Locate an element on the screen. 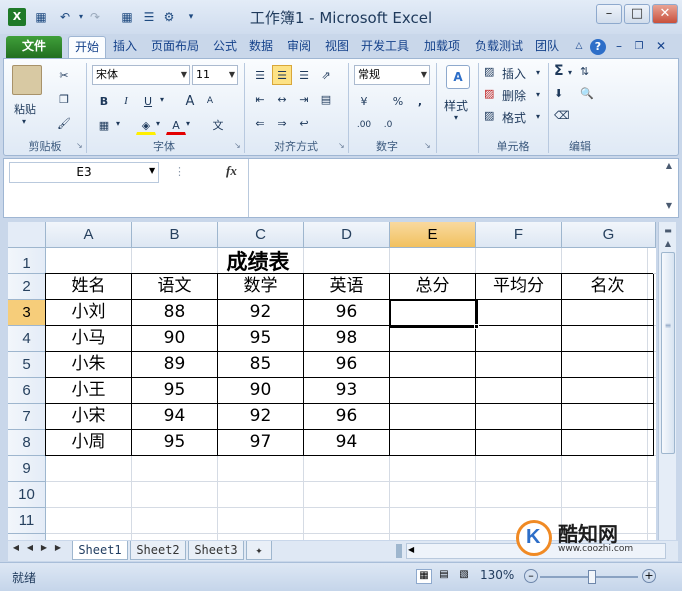  row-header-6: 6 is located at coordinates (27, 391).